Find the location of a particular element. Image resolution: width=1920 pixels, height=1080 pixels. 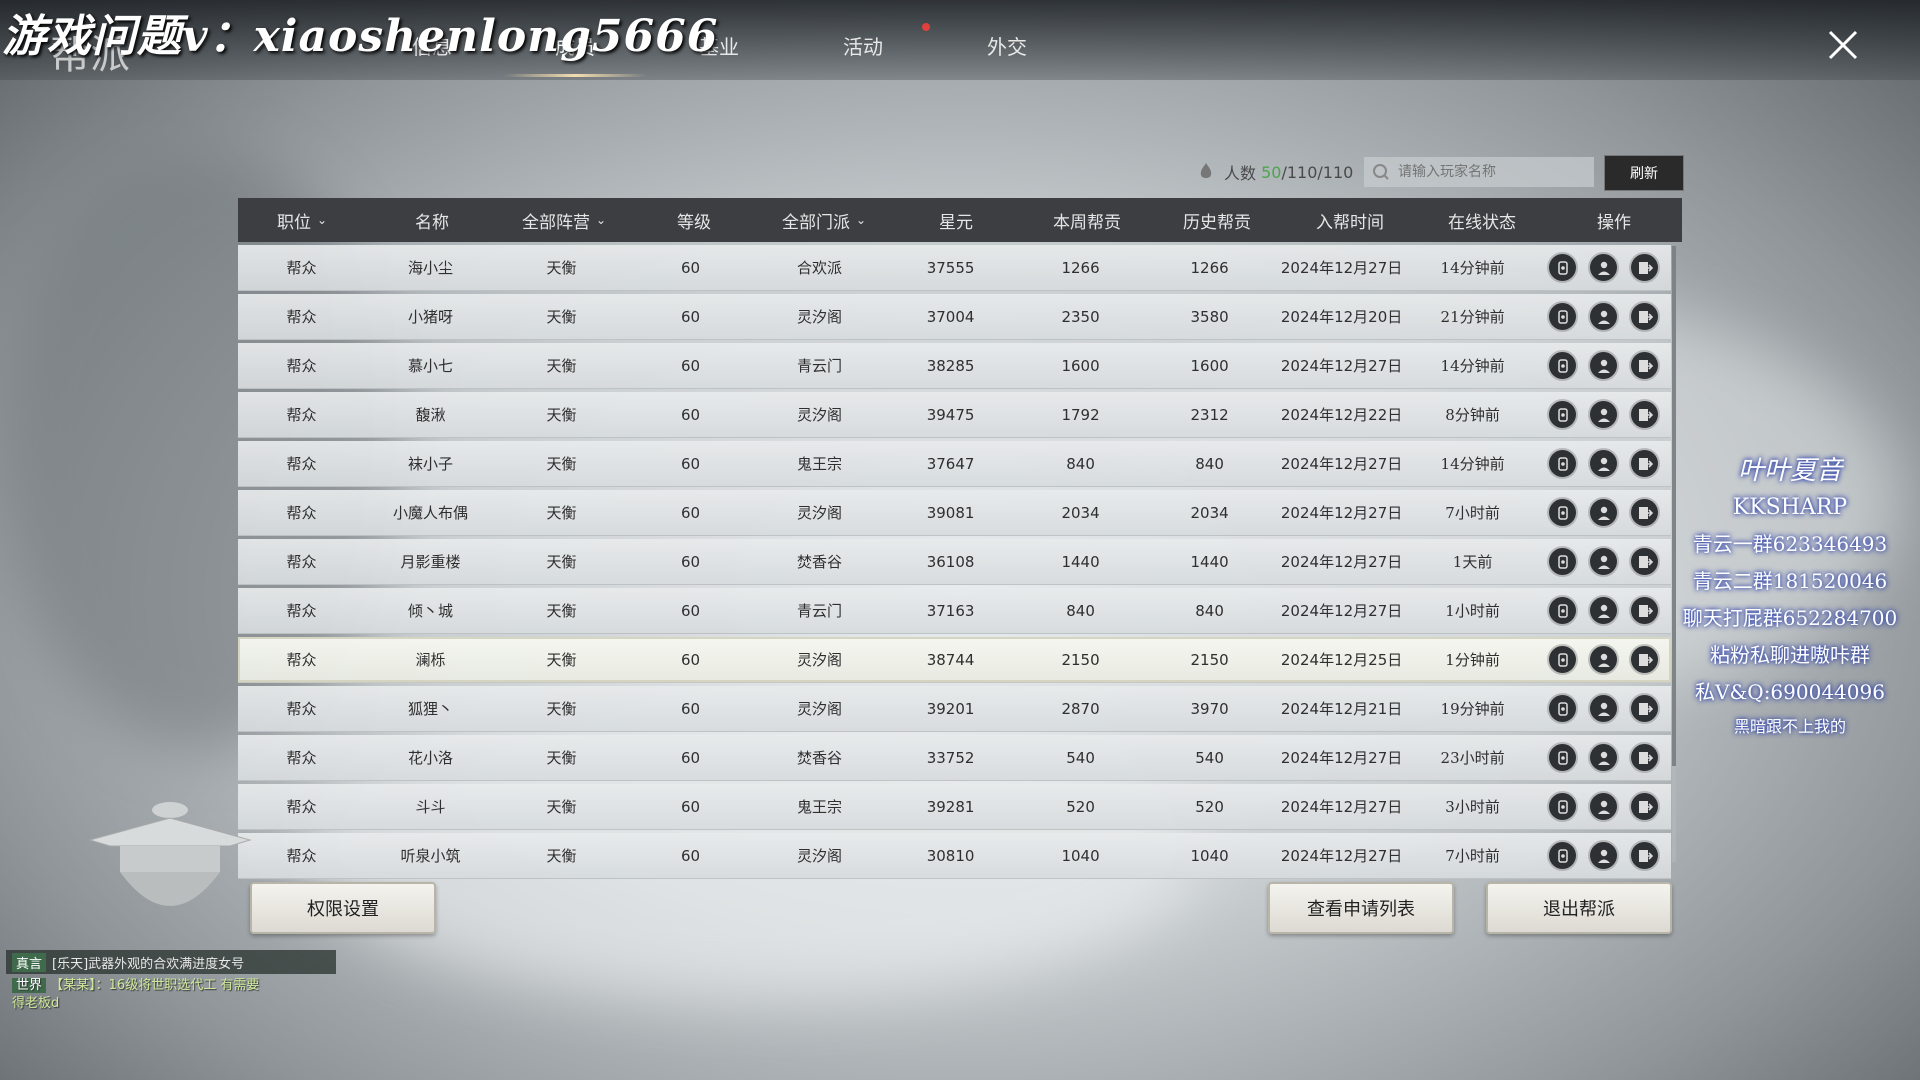

permissions-button: 权限设置 is located at coordinates (343, 908).